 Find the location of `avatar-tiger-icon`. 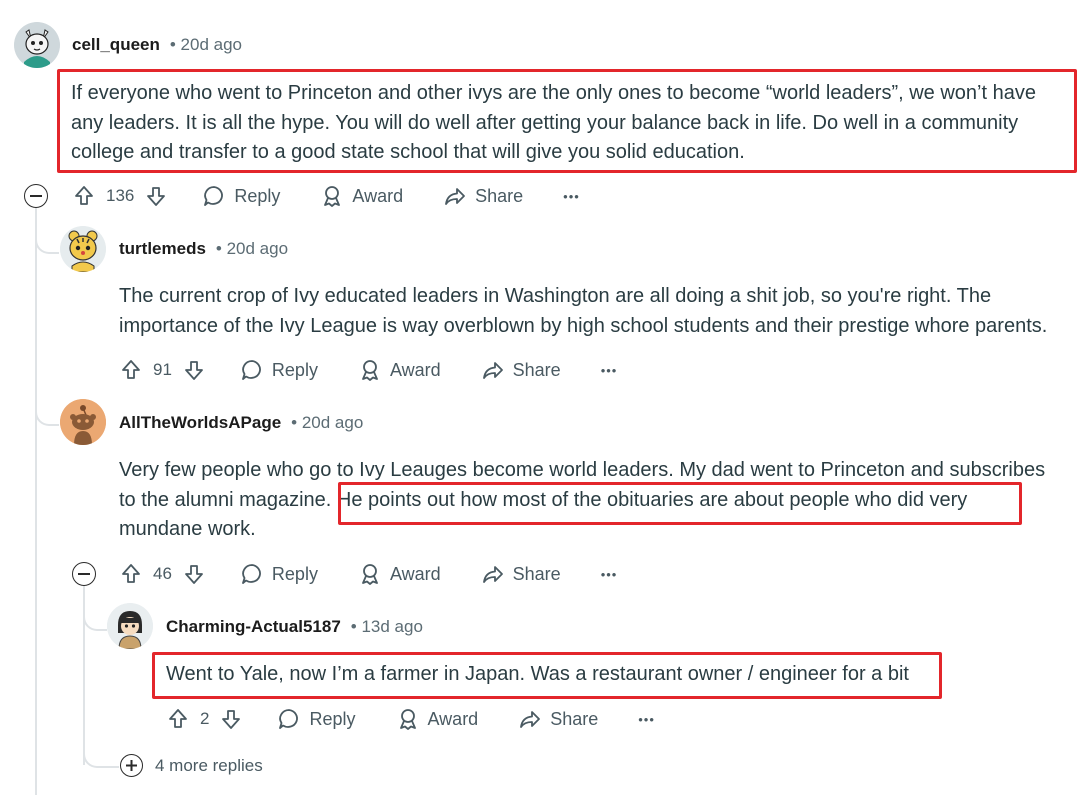

avatar-tiger-icon is located at coordinates (83, 249).